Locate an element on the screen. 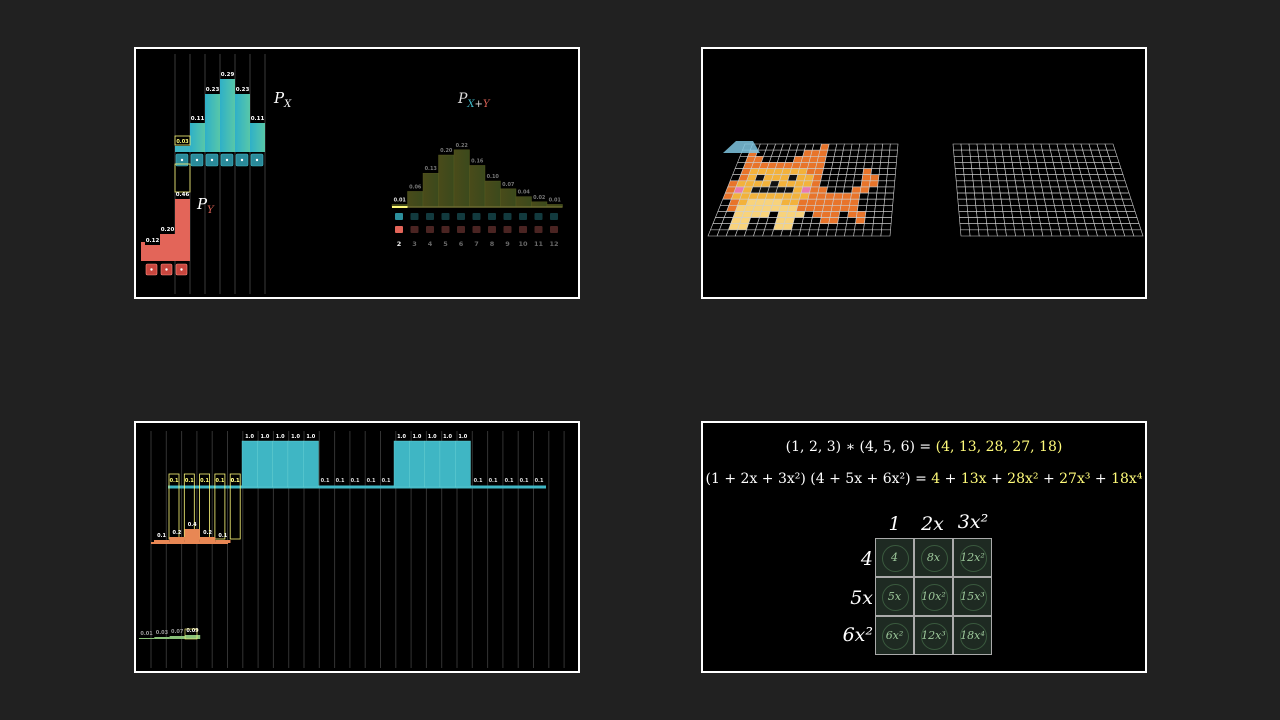 The image size is (1280, 720). sum-index-label: 6 is located at coordinates (461, 244).